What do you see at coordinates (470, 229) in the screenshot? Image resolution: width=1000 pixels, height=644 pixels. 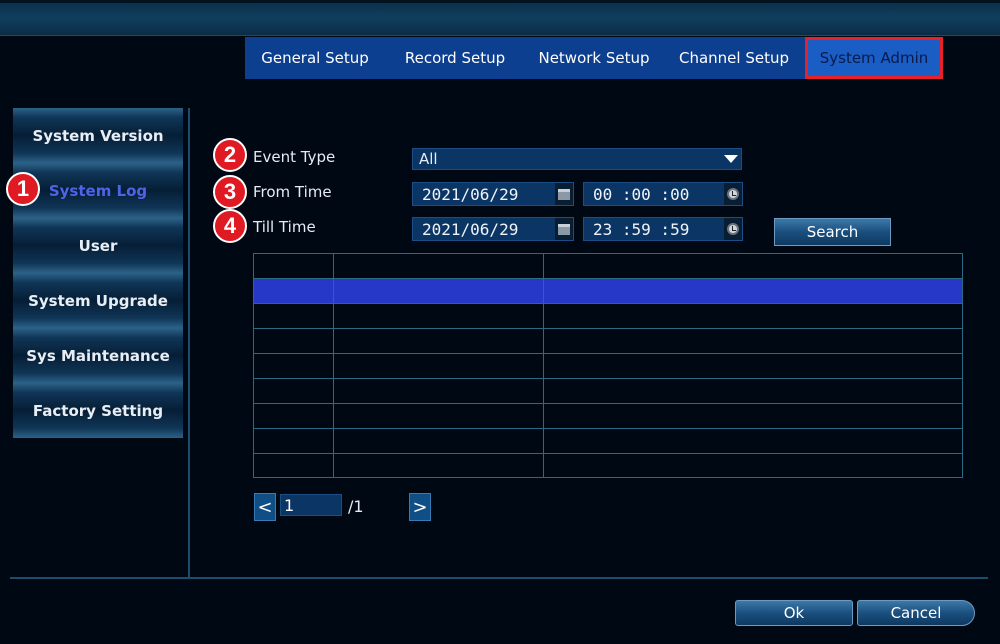 I see `till-date-value: 2021/06/29` at bounding box center [470, 229].